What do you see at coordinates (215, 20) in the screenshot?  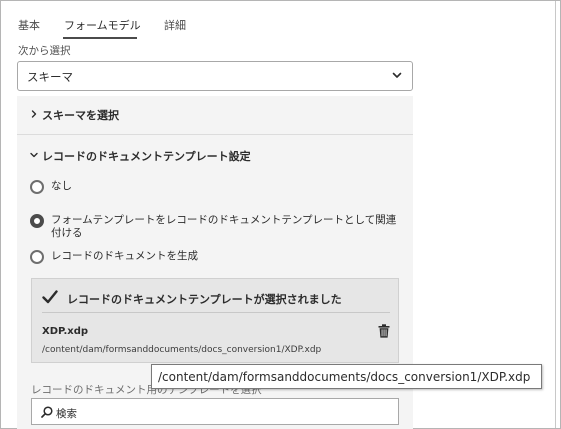 I see `tab-bar: 基本 フォームモデル 詳細` at bounding box center [215, 20].